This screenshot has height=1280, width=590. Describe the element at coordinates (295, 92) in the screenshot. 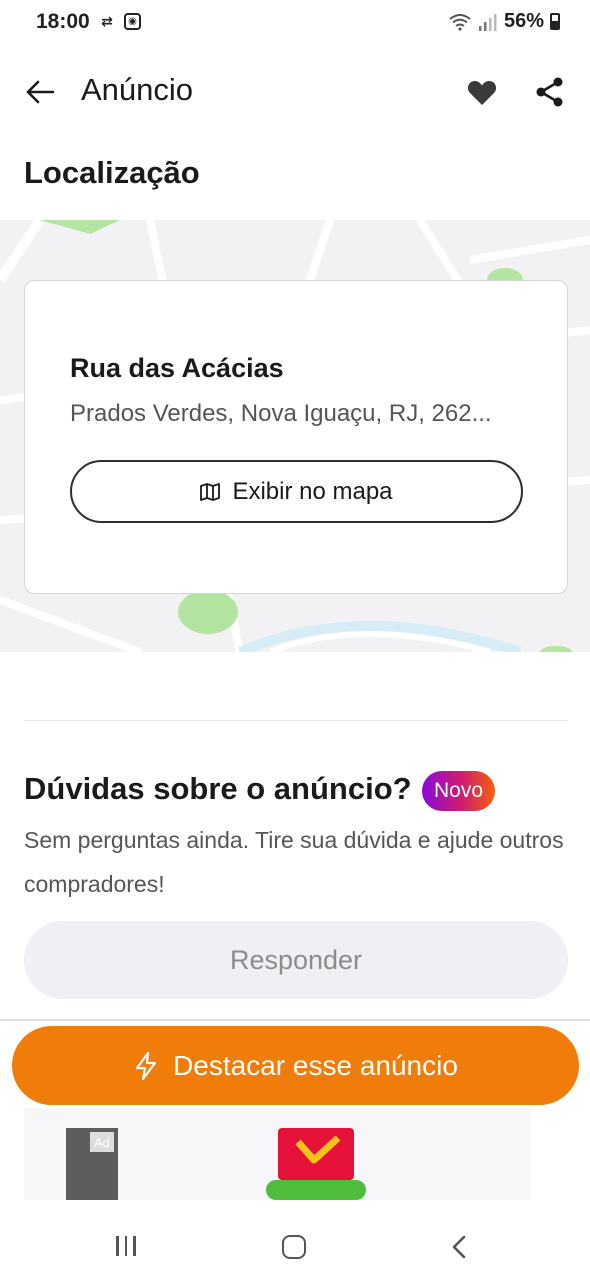

I see `app-header: Anúncio` at that location.